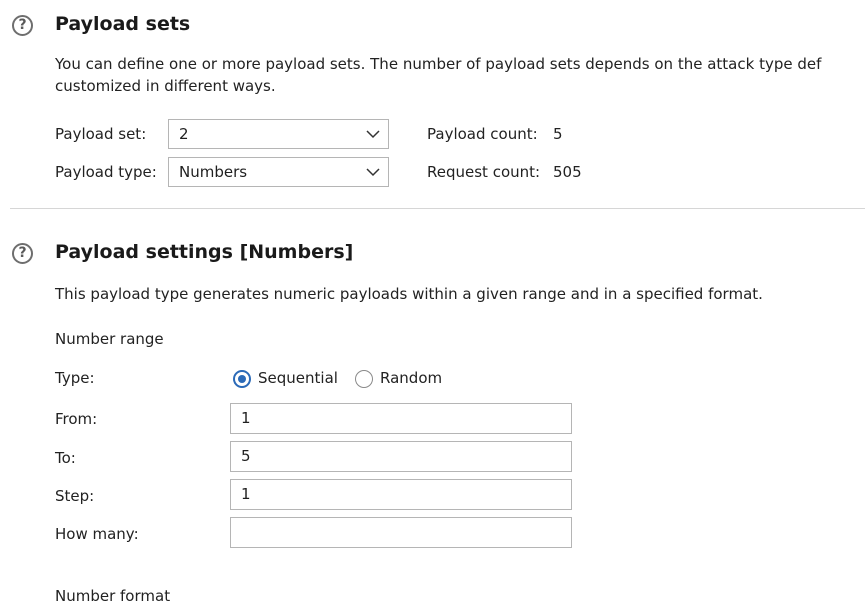 The width and height of the screenshot is (865, 607). I want to click on to-input: 5, so click(401, 456).